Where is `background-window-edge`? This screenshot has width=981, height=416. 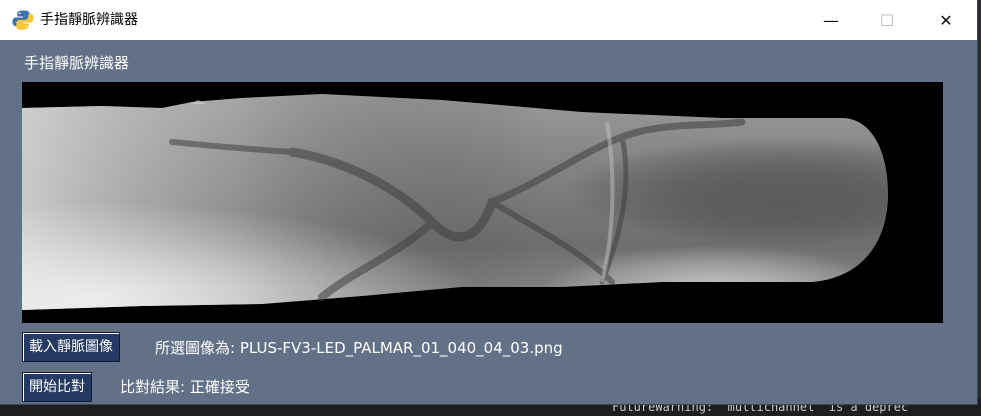 background-window-edge is located at coordinates (979, 208).